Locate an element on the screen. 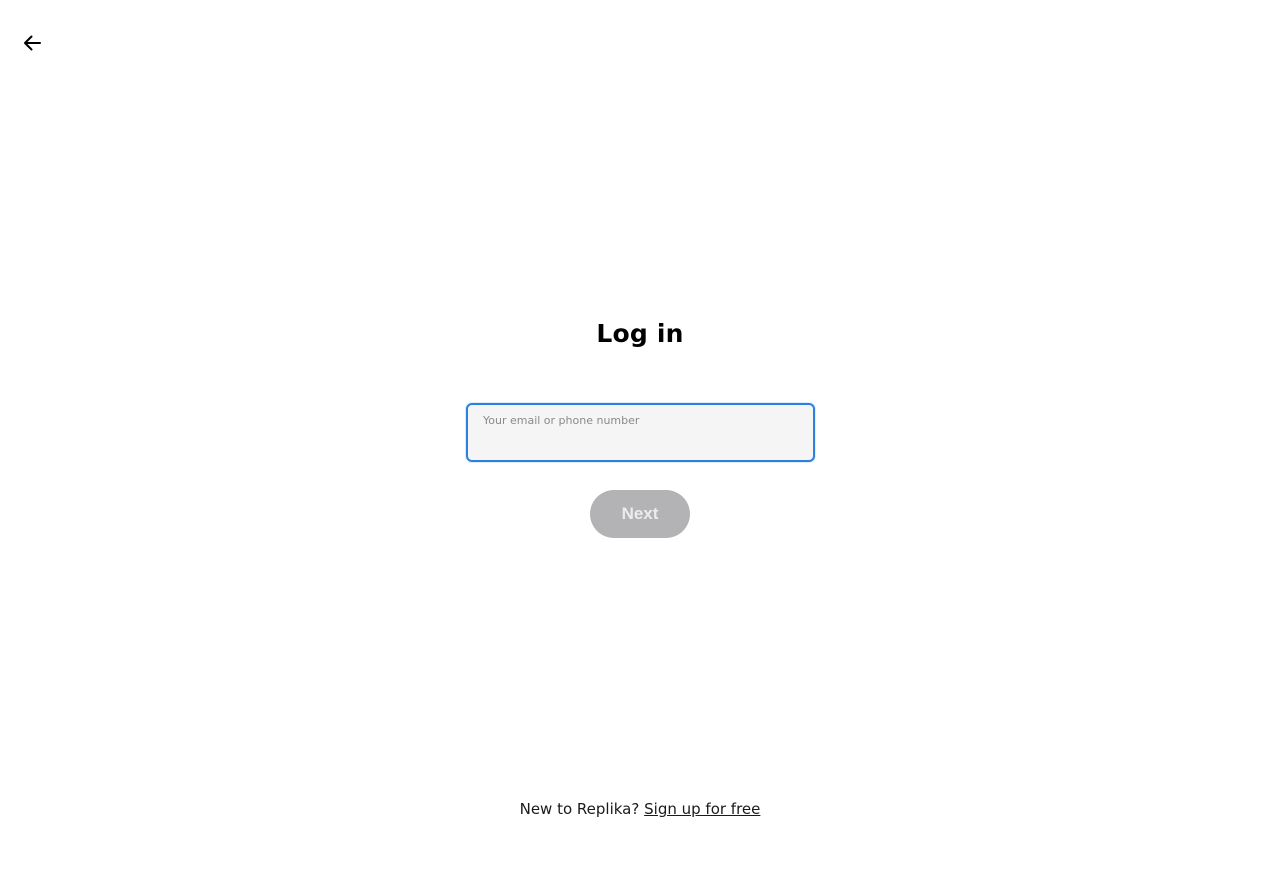  page-title: Log in is located at coordinates (640, 333).